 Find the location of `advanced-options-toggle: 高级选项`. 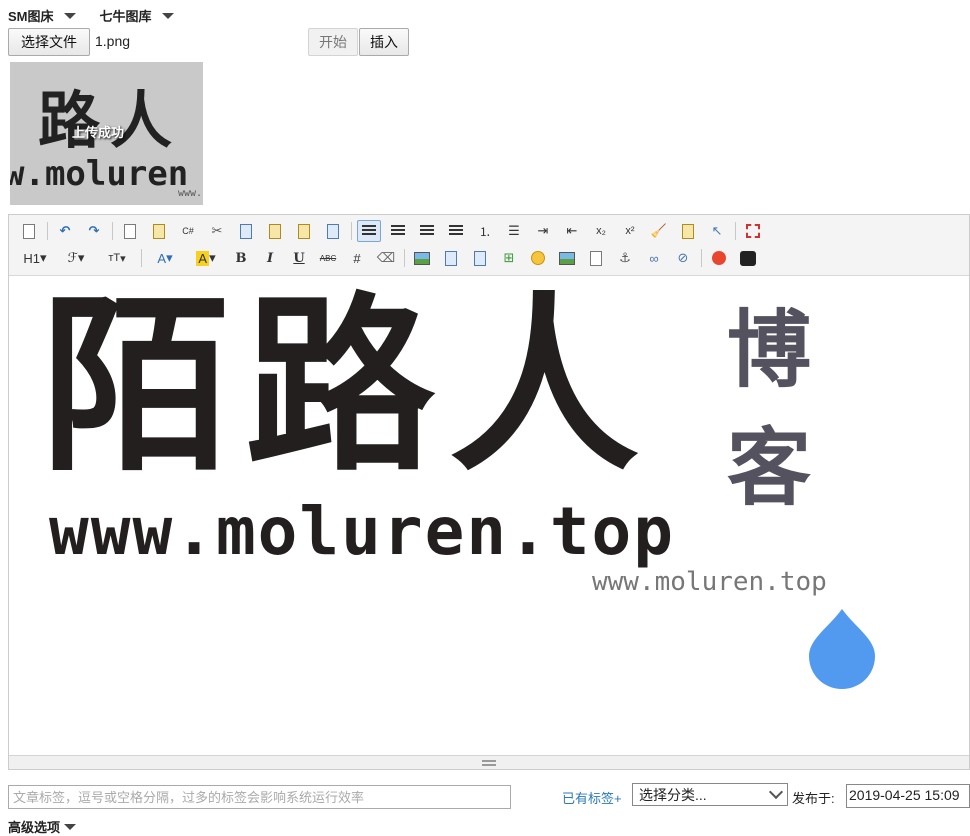

advanced-options-toggle: 高级选项 is located at coordinates (42, 826).